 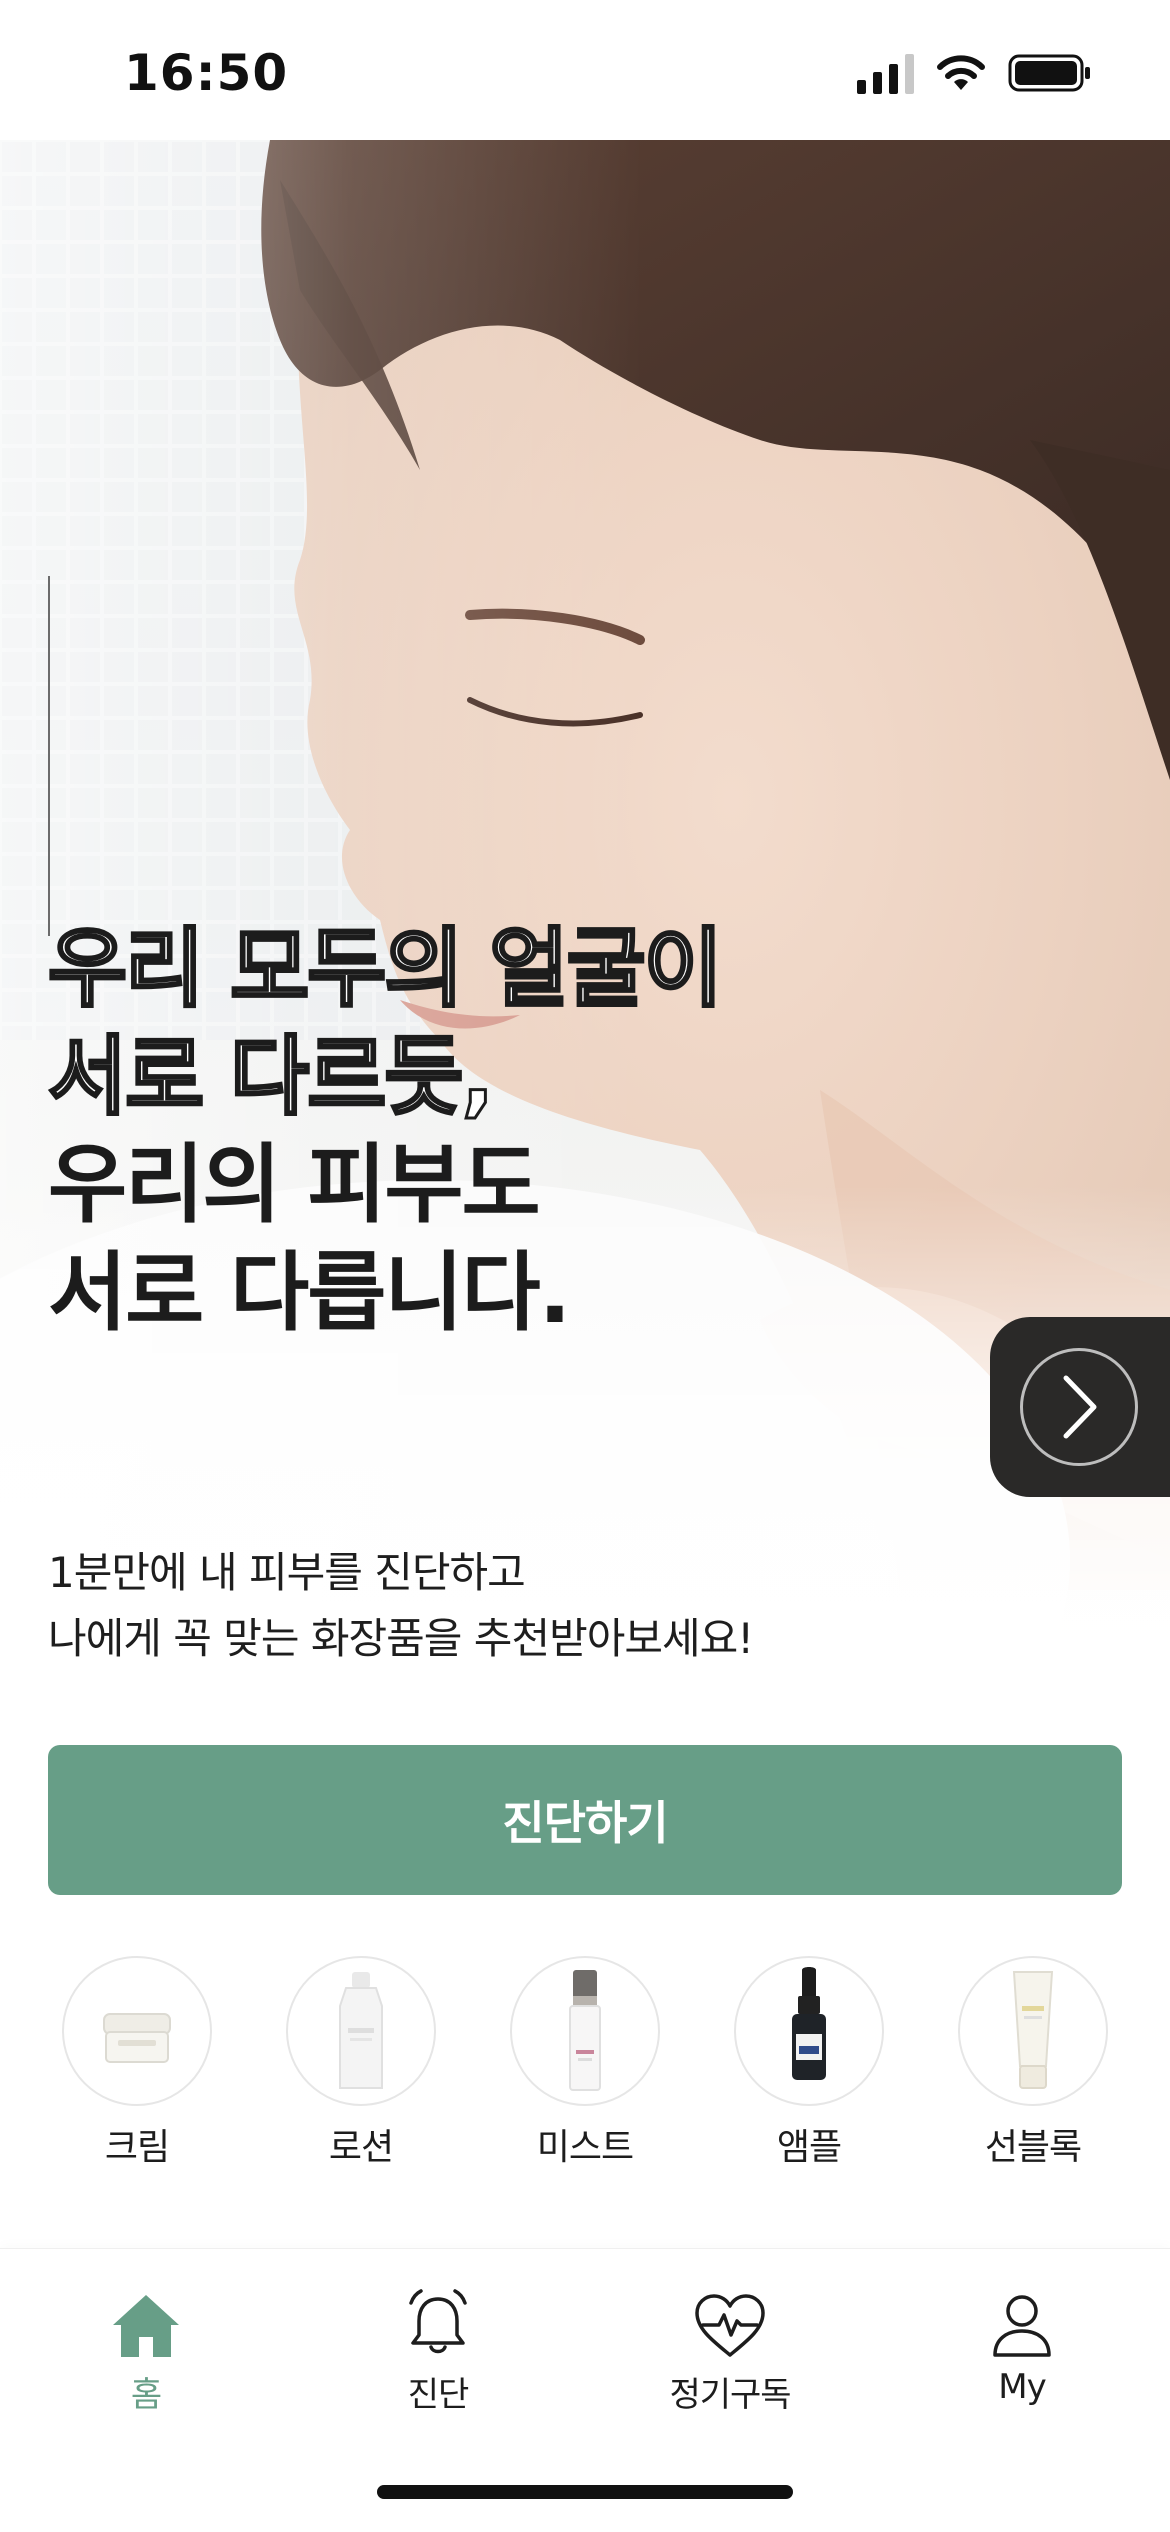 I want to click on cellular-signal-icon, so click(x=885, y=73).